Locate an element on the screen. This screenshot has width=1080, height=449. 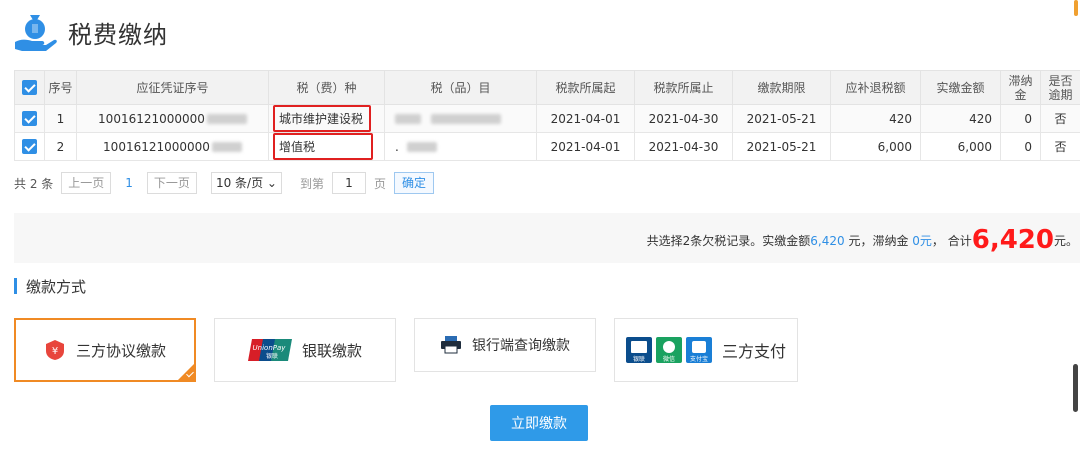
row-paid: 420 is located at coordinates (960, 118).